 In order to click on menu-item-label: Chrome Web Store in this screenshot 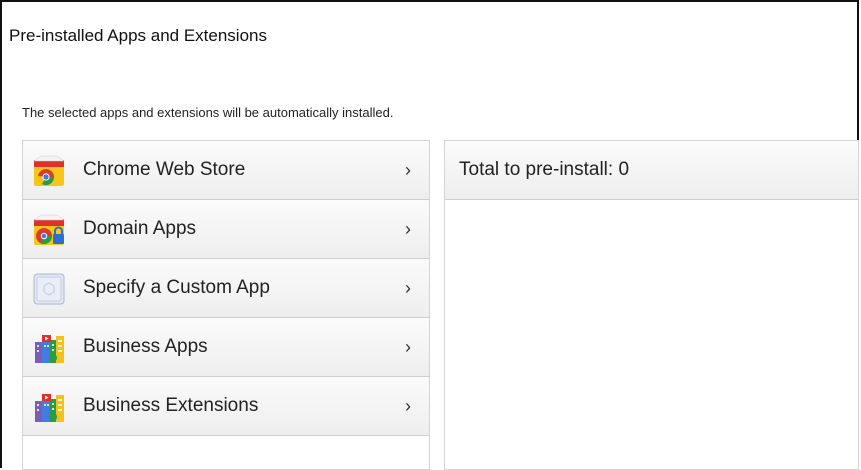, I will do `click(164, 169)`.